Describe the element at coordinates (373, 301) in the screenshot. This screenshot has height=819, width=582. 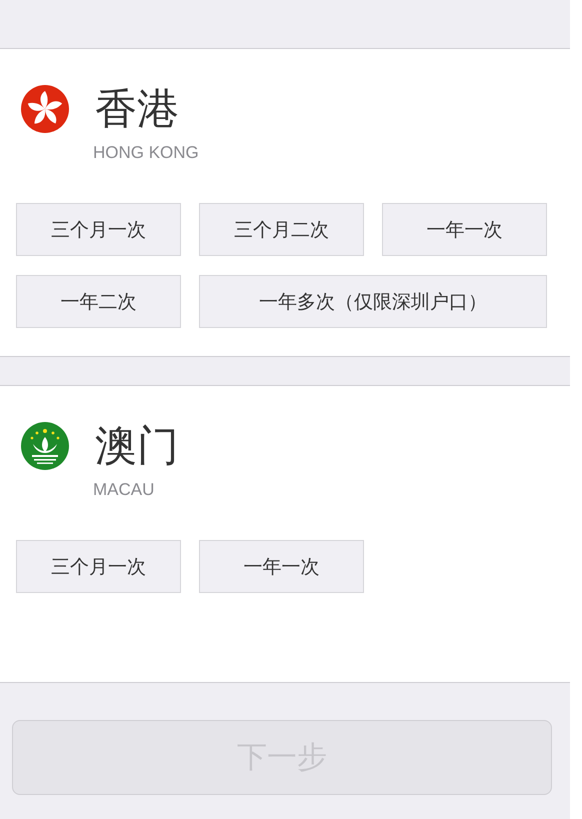
I see `option-button: 一年多次（仅限深圳户口）` at that location.